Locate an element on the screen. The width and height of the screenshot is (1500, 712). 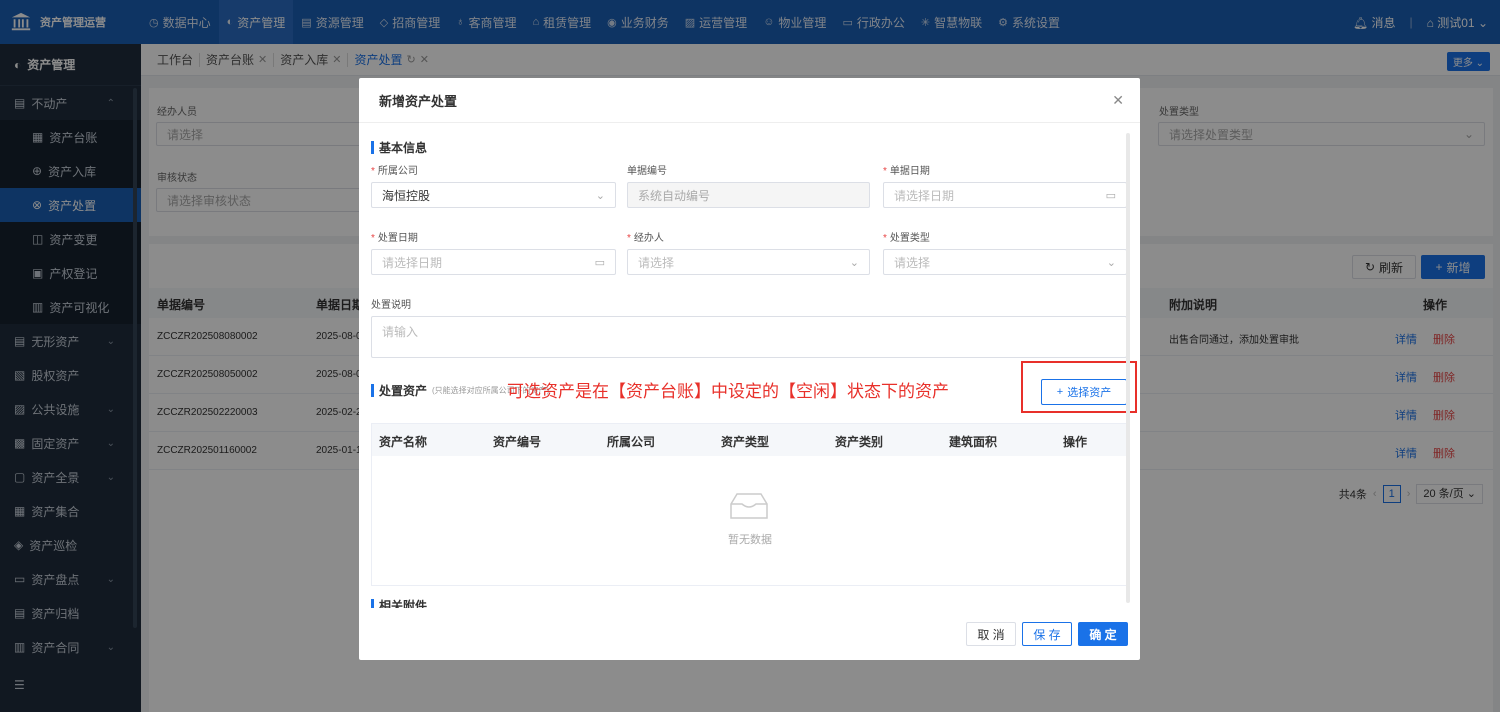
col-area: 建筑面积 is located at coordinates (973, 442).